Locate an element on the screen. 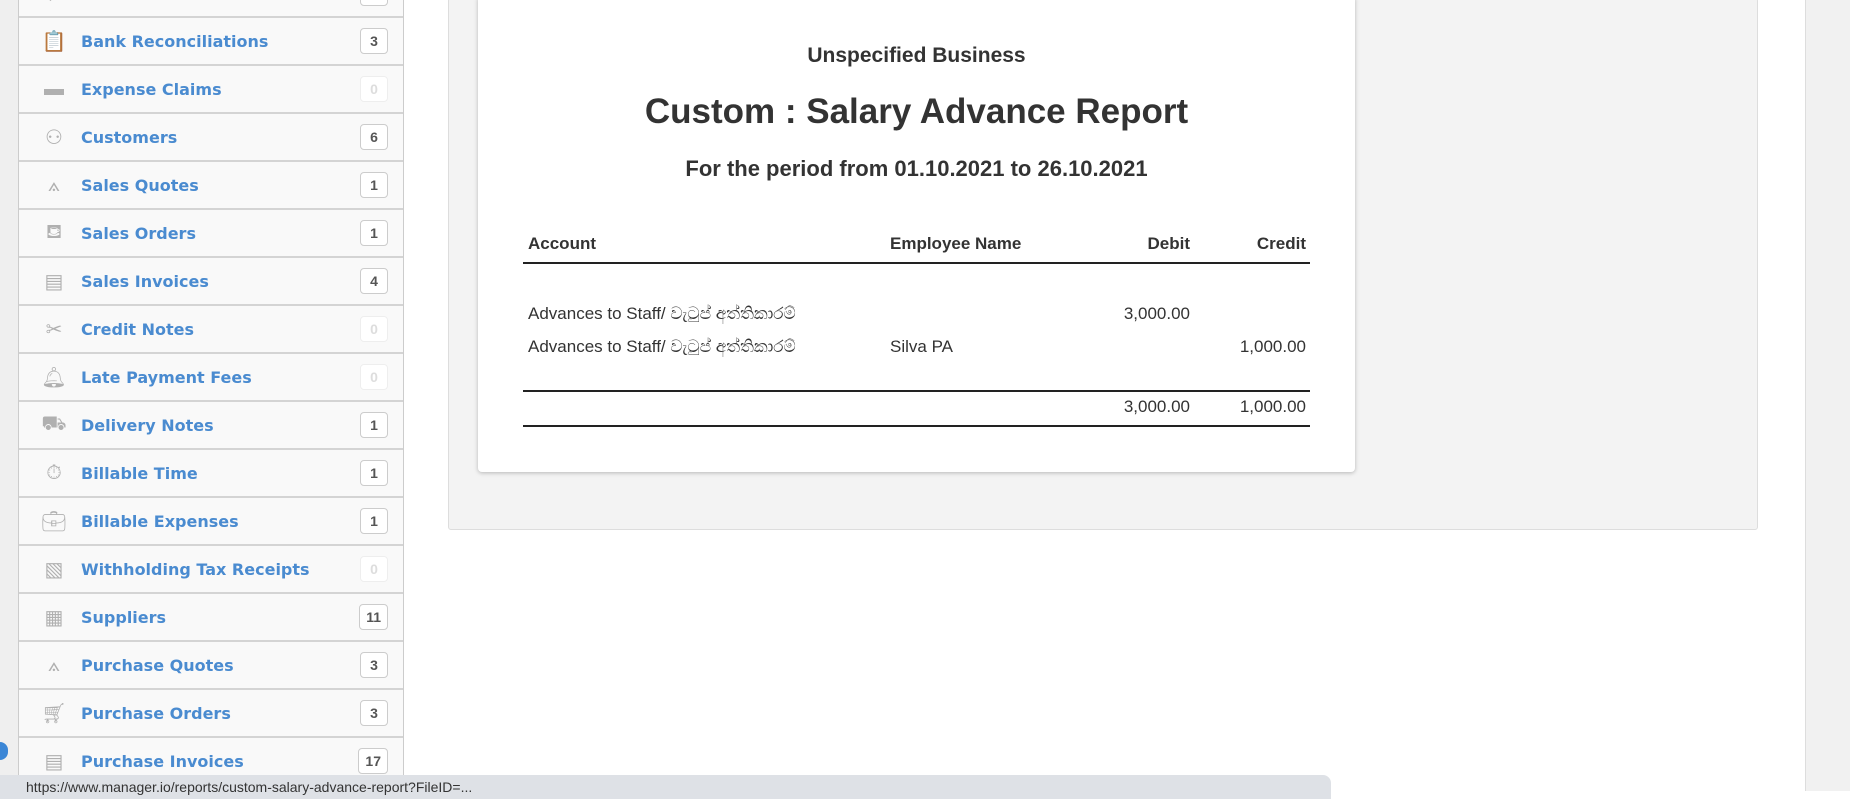 The width and height of the screenshot is (1850, 799). wallet-icon: ▬ is located at coordinates (54, 88).